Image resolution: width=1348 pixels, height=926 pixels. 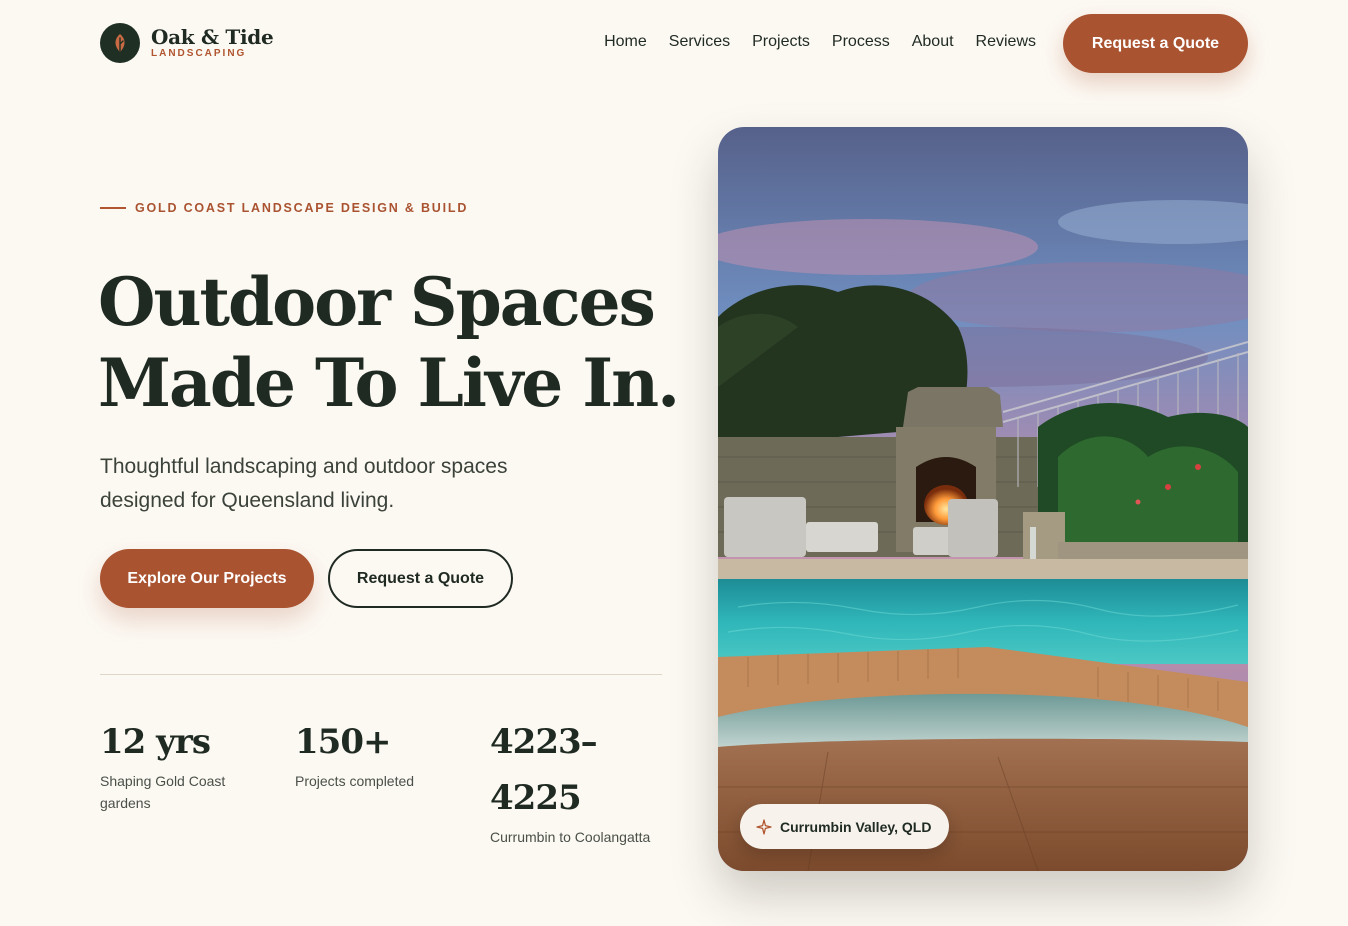 I want to click on stat-value: 150+, so click(x=343, y=742).